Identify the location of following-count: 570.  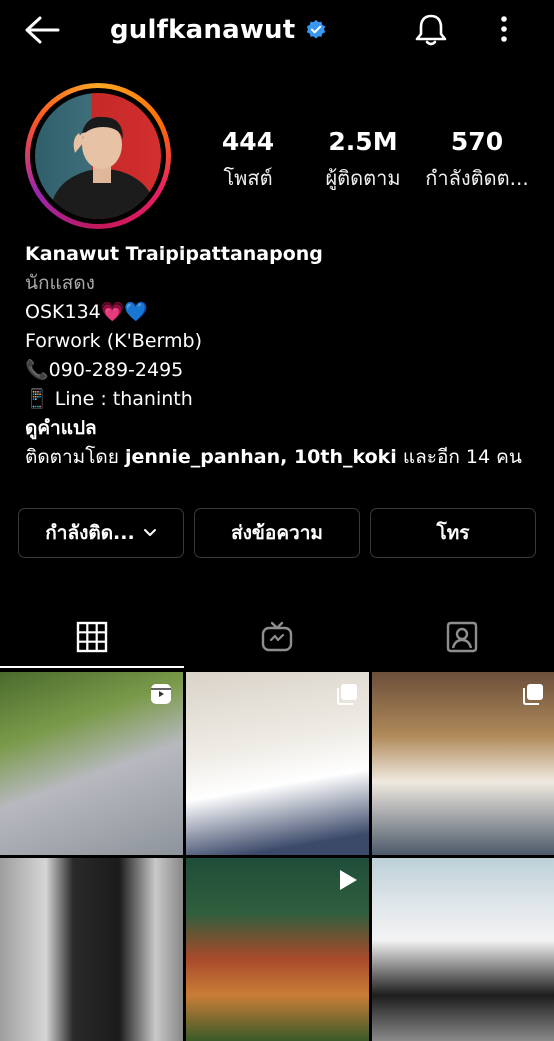
(477, 141).